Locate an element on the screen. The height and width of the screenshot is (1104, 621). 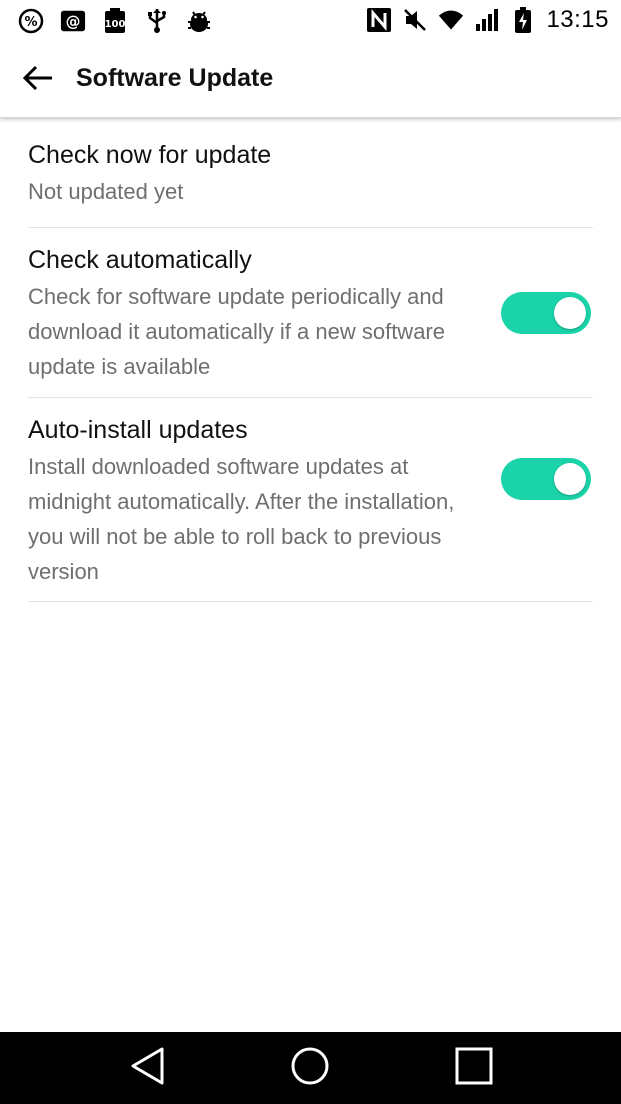
recents-square-icon is located at coordinates (474, 1068).